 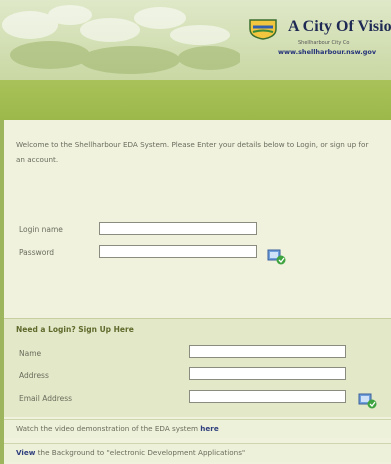 What do you see at coordinates (339, 26) in the screenshot?
I see `brand-title: A City Of Visio` at bounding box center [339, 26].